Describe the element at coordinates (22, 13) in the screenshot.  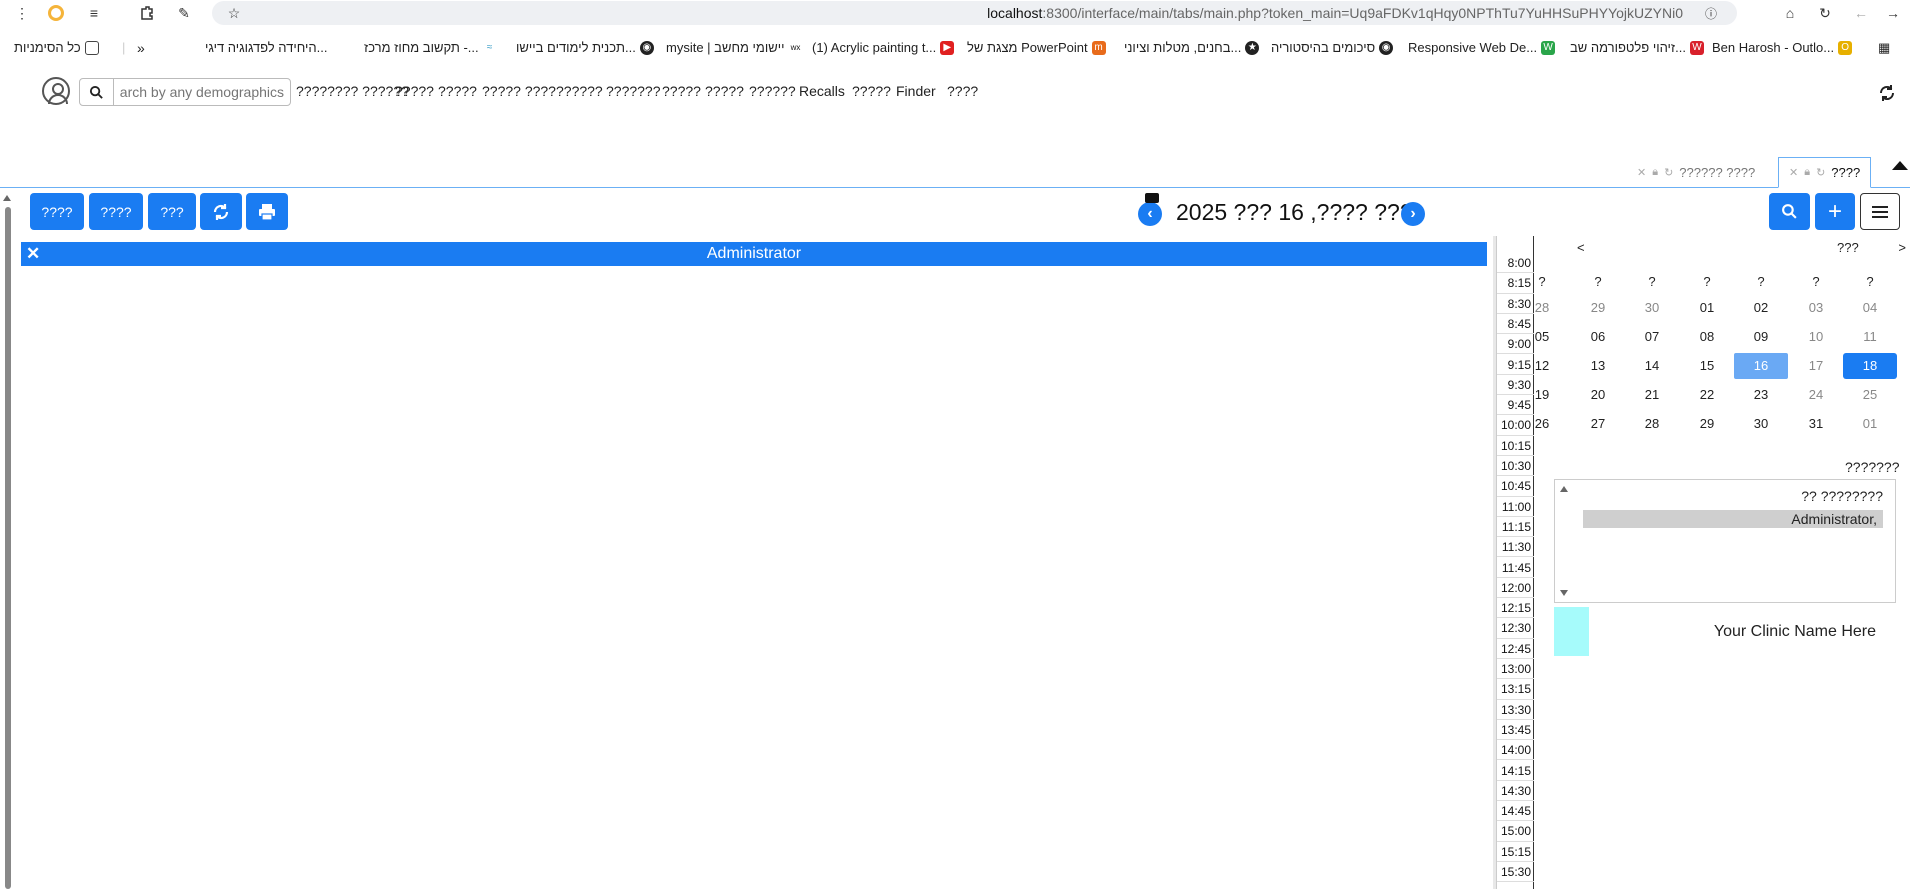
I see `kebab-menu-icon: ⋮` at that location.